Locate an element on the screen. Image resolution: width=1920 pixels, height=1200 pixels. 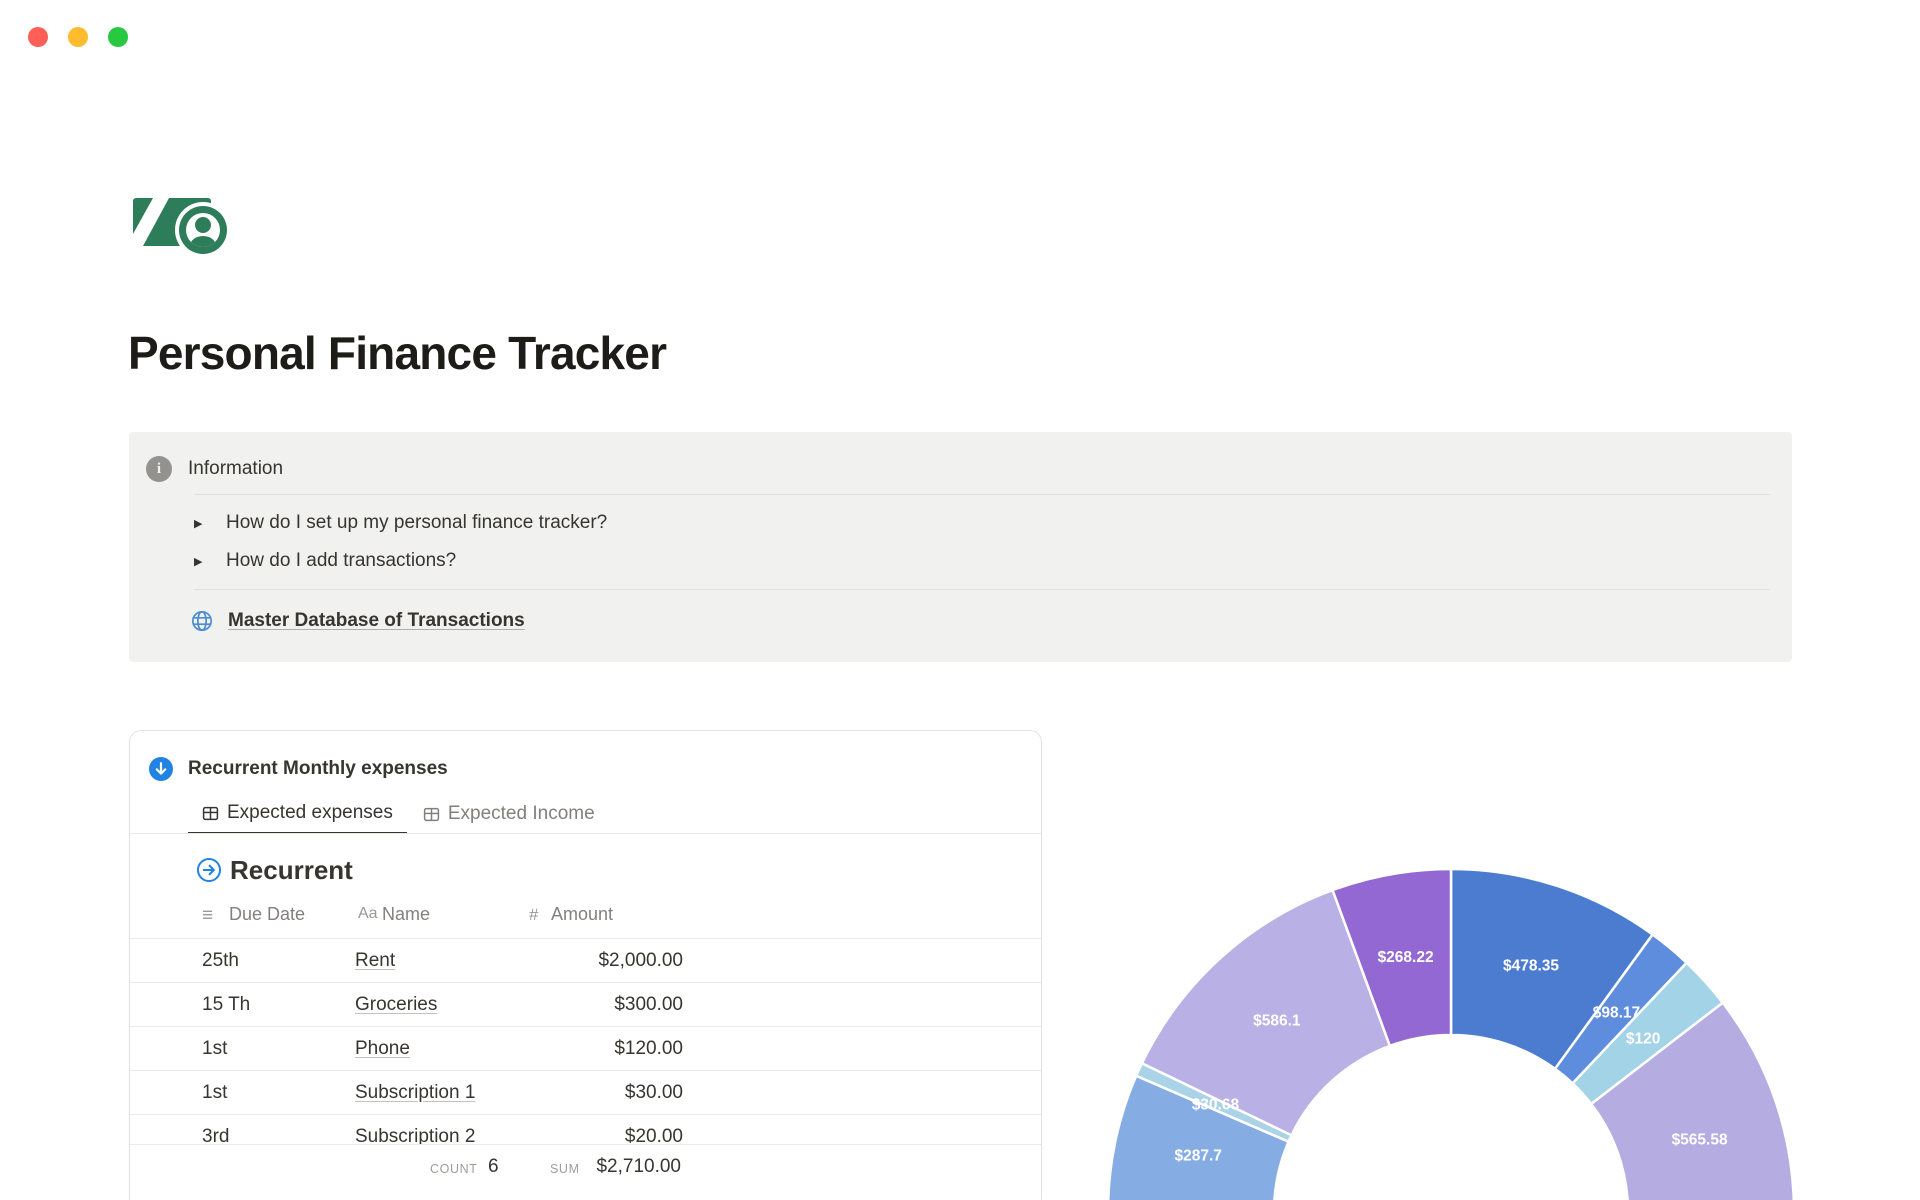
amount-cell: $2,000.00 is located at coordinates (604, 961).